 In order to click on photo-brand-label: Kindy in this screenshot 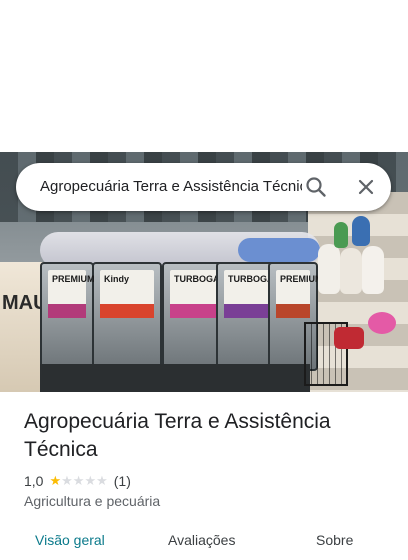, I will do `click(117, 279)`.